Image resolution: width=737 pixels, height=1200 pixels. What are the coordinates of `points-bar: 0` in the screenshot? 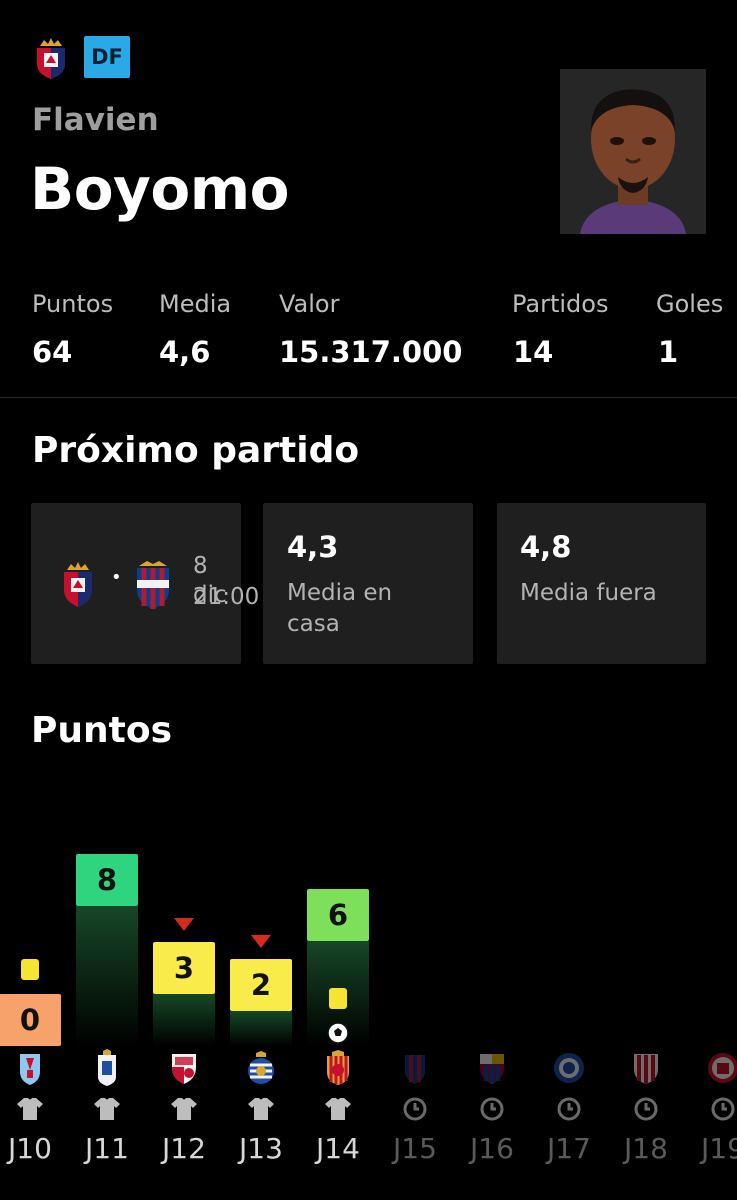 It's located at (30, 1020).